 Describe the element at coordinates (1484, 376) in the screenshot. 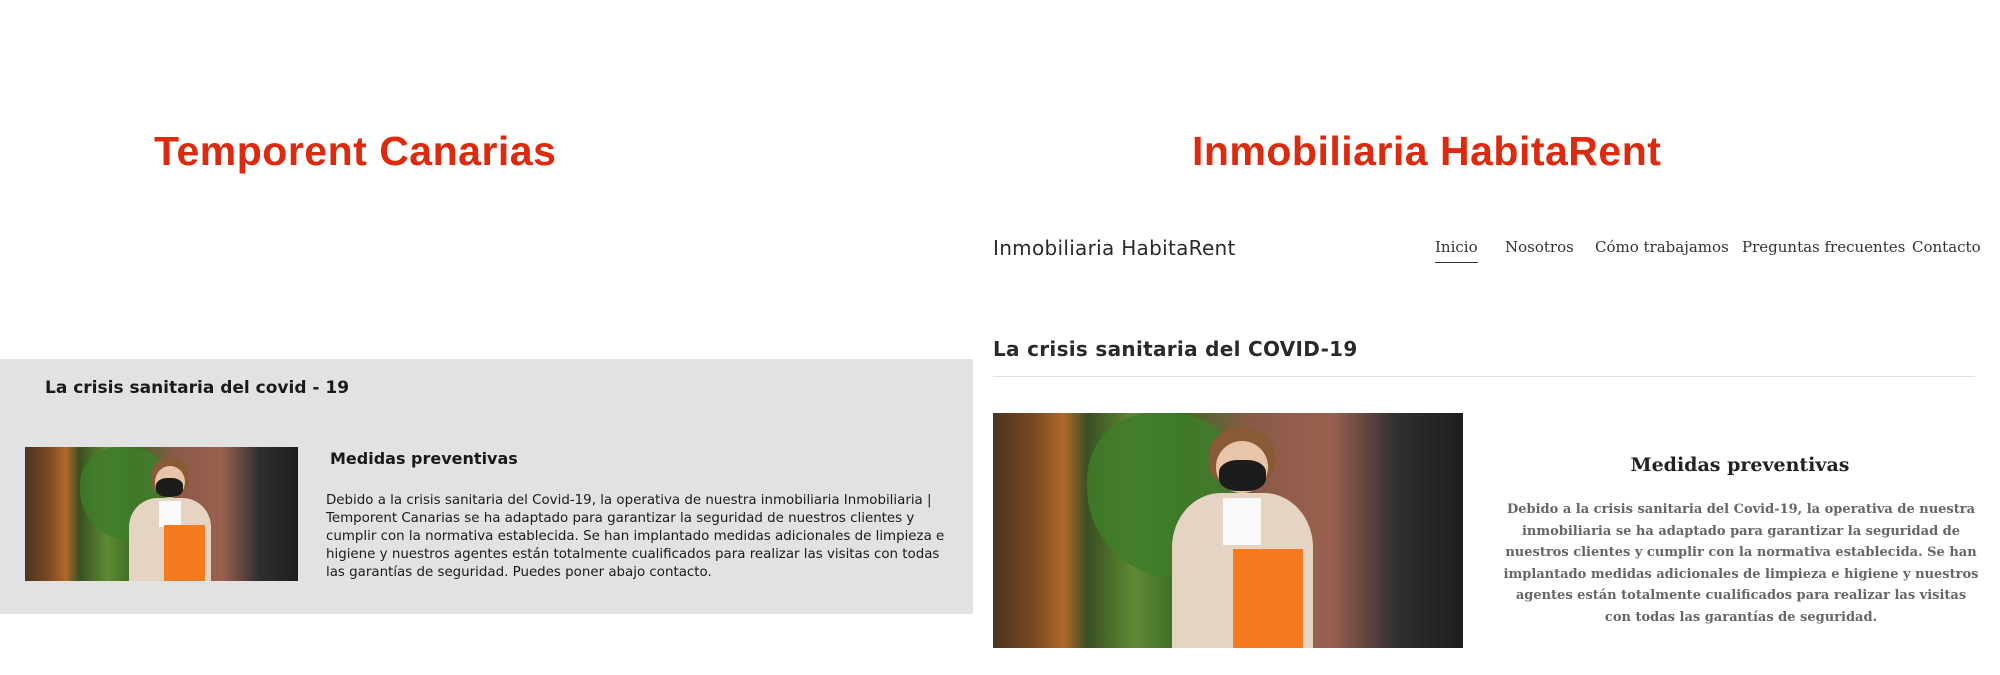

I see `section-divider` at that location.